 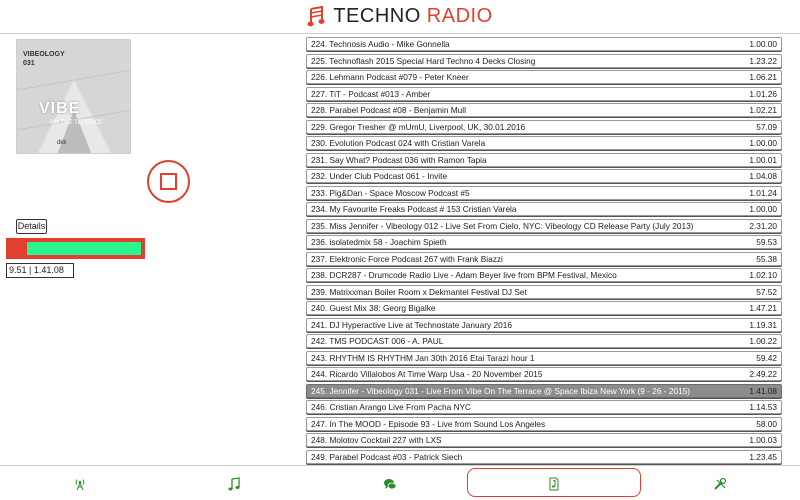 What do you see at coordinates (390, 77) in the screenshot?
I see `track-title: 226. Lehmann Podcast #079 - Peter Kneer` at bounding box center [390, 77].